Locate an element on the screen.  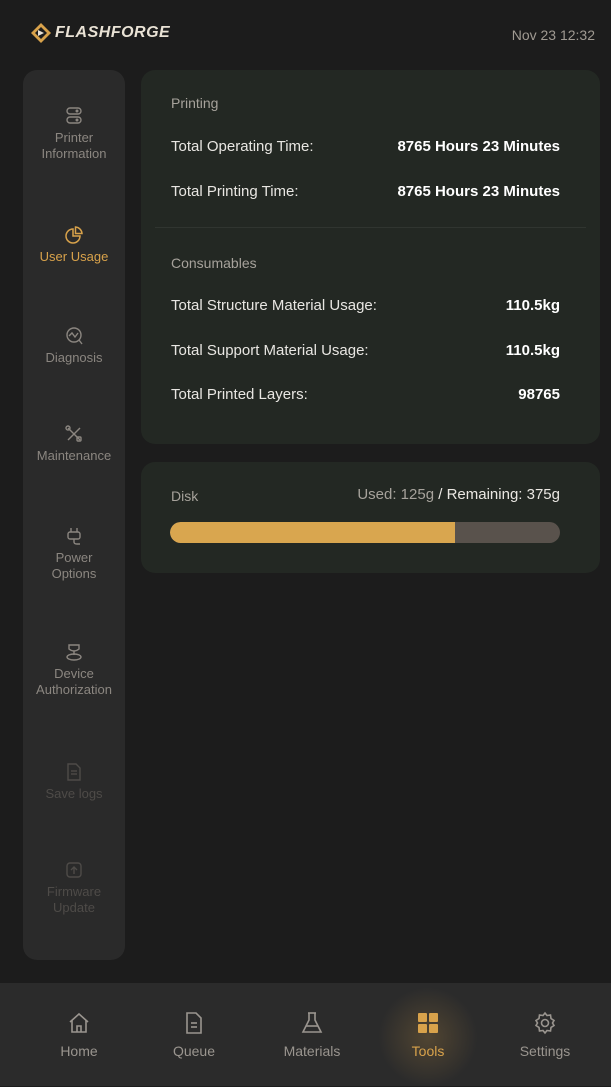
flashforge-logo-icon is located at coordinates (41, 33).